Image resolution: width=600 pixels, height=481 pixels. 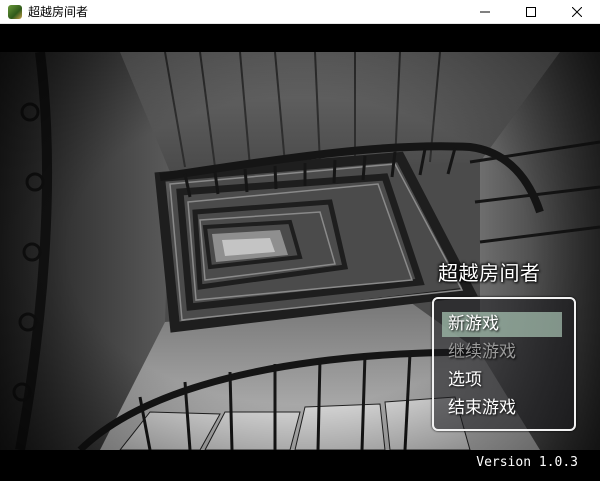 I want to click on game-app-icon, so click(x=15, y=11).